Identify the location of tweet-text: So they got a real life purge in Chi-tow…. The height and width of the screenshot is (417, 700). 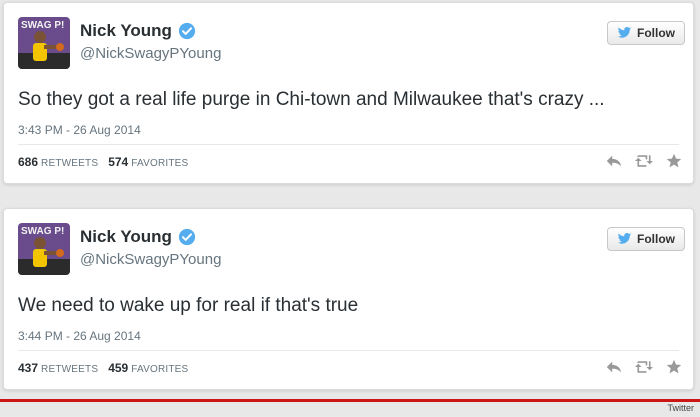
(311, 99).